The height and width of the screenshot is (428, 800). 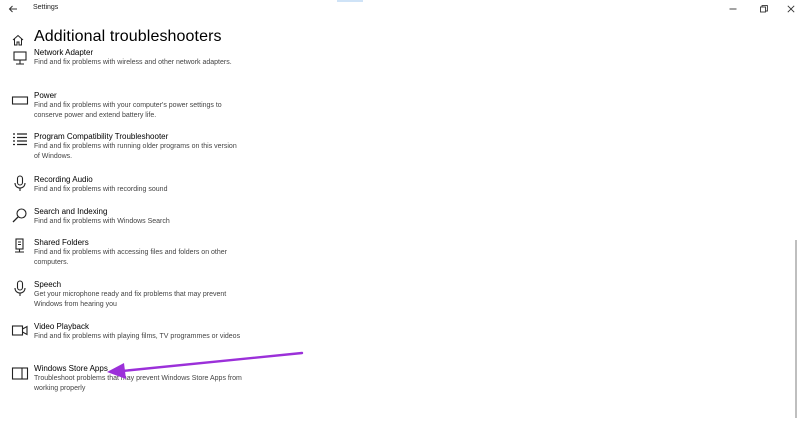 What do you see at coordinates (63, 179) in the screenshot?
I see `troubleshooter-name: Recording Audio` at bounding box center [63, 179].